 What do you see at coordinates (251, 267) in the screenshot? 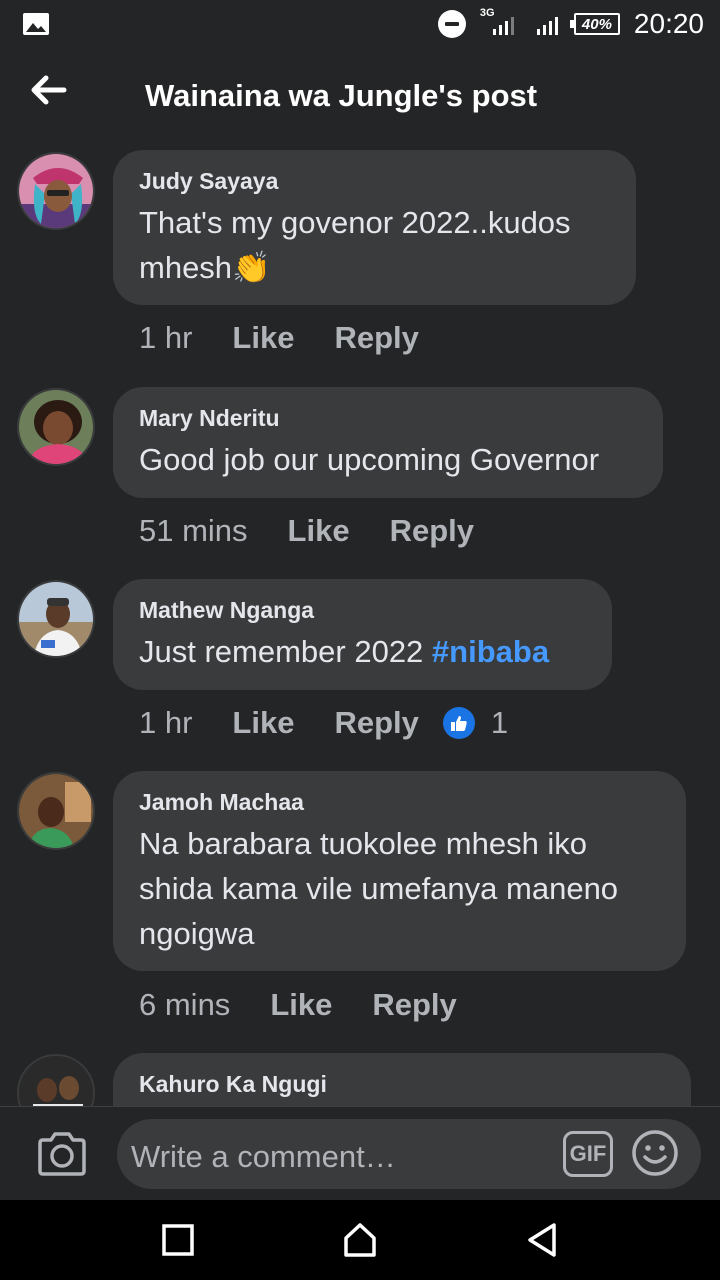
I see `clapping-hands-emoji: 👏` at bounding box center [251, 267].